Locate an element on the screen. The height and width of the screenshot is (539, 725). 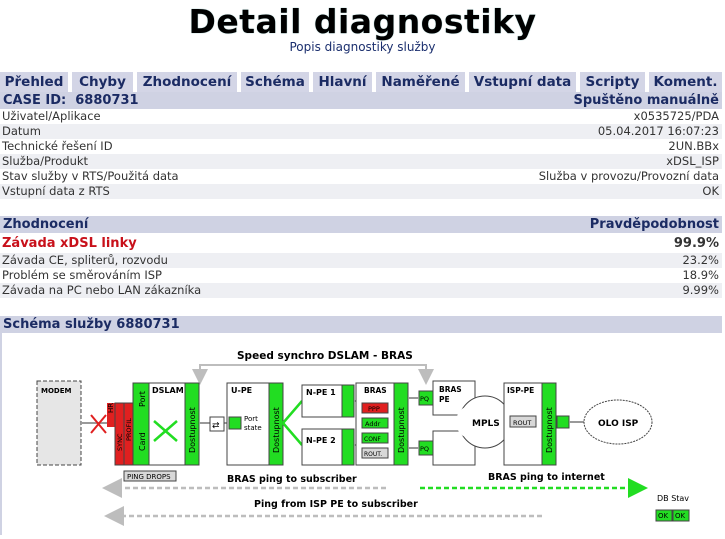
speed-synchro-label: Speed synchro DSLAM - BRAS is located at coordinates (325, 356).